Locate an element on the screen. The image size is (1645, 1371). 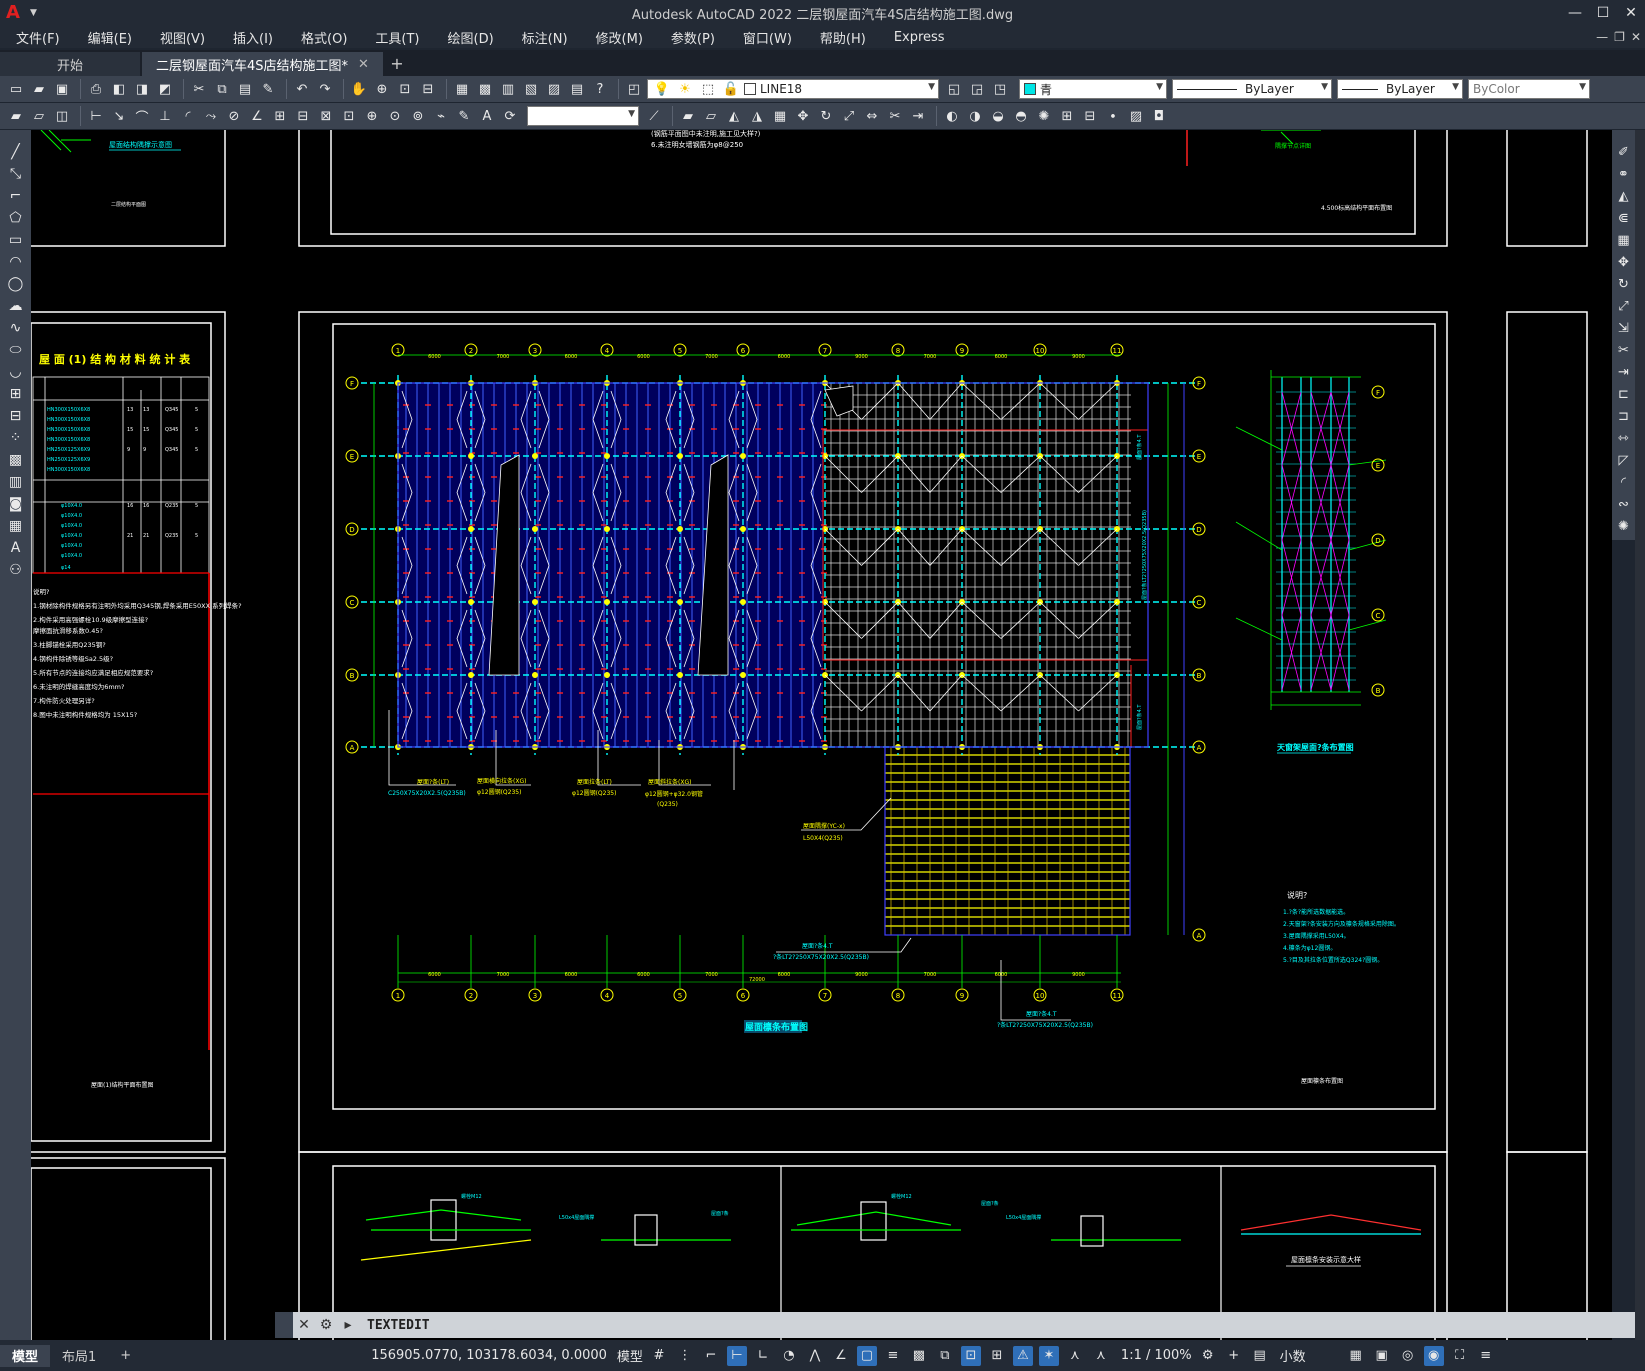
menu-window: 窗口(W) is located at coordinates (765, 37).